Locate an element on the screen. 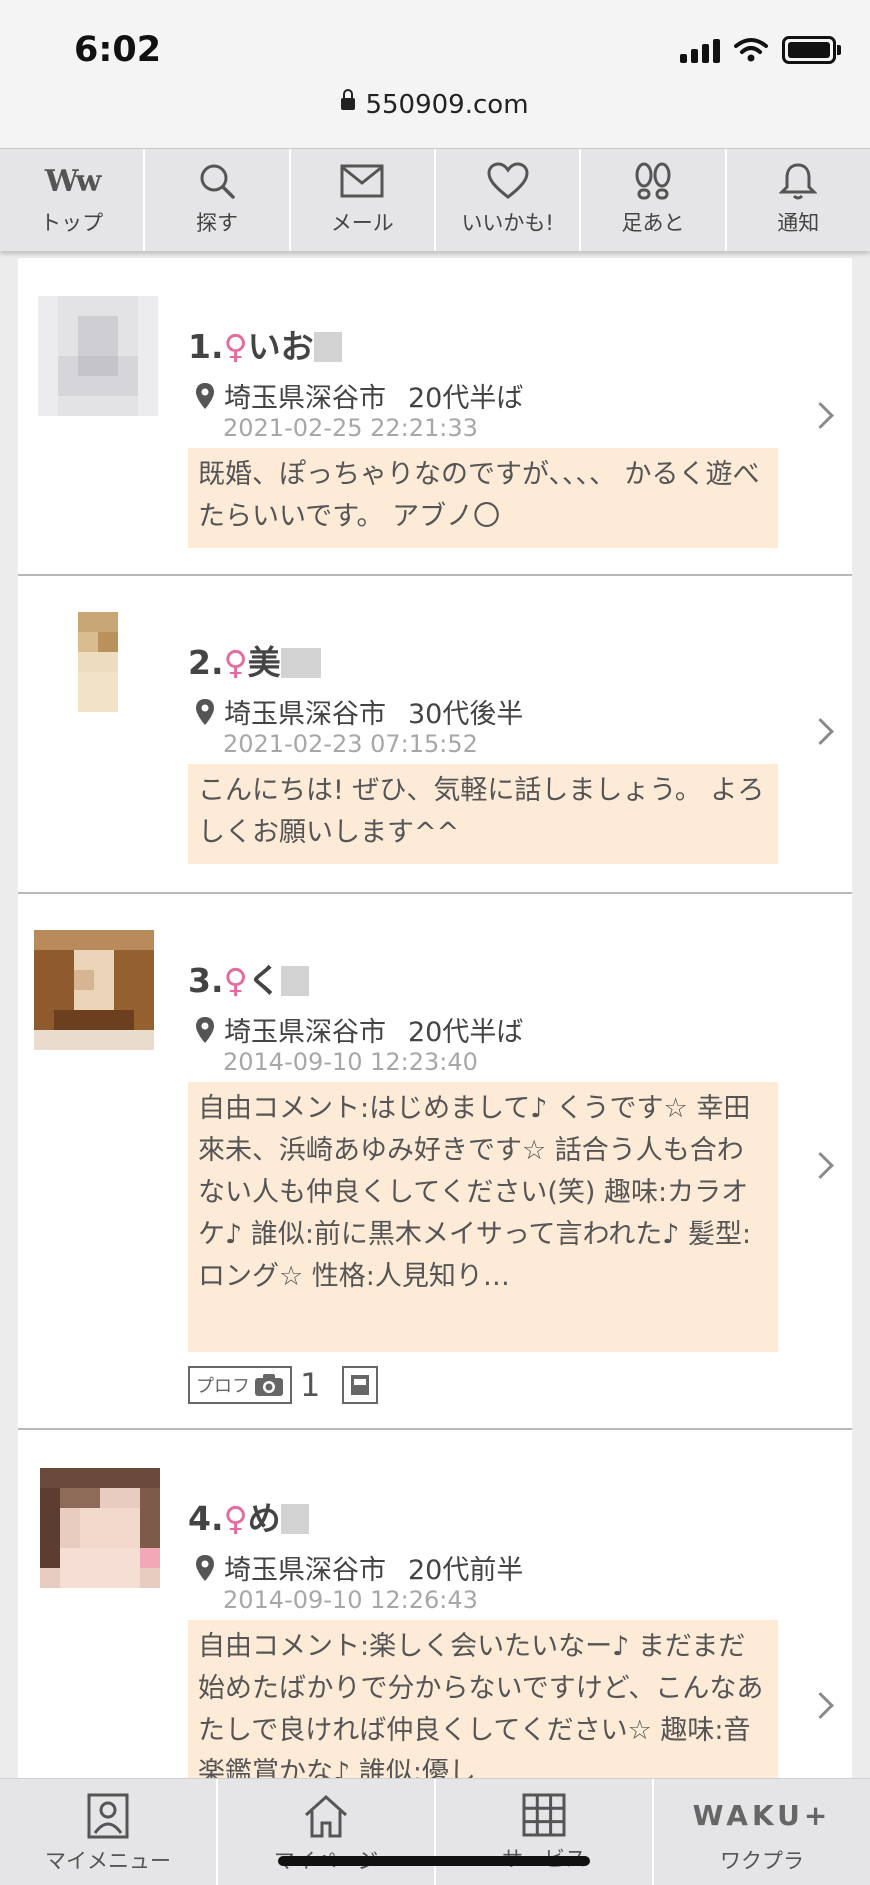  nav-top-label: トップ is located at coordinates (72, 223).